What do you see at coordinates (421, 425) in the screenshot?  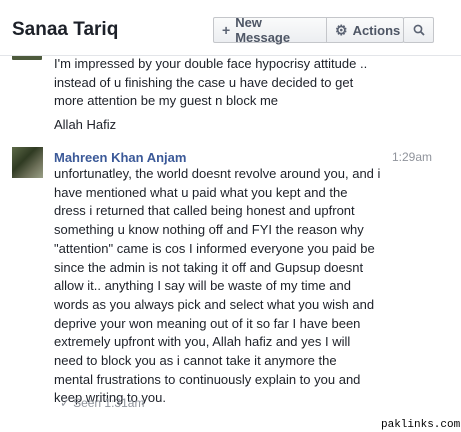 I see `watermark-text: paklinks.com` at bounding box center [421, 425].